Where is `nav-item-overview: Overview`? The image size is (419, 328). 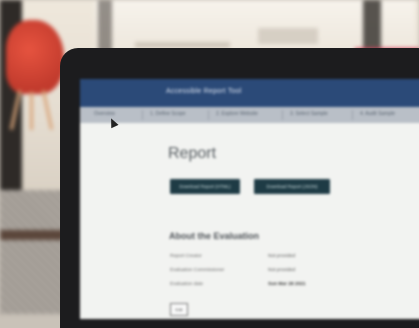 nav-item-overview: Overview is located at coordinates (104, 114).